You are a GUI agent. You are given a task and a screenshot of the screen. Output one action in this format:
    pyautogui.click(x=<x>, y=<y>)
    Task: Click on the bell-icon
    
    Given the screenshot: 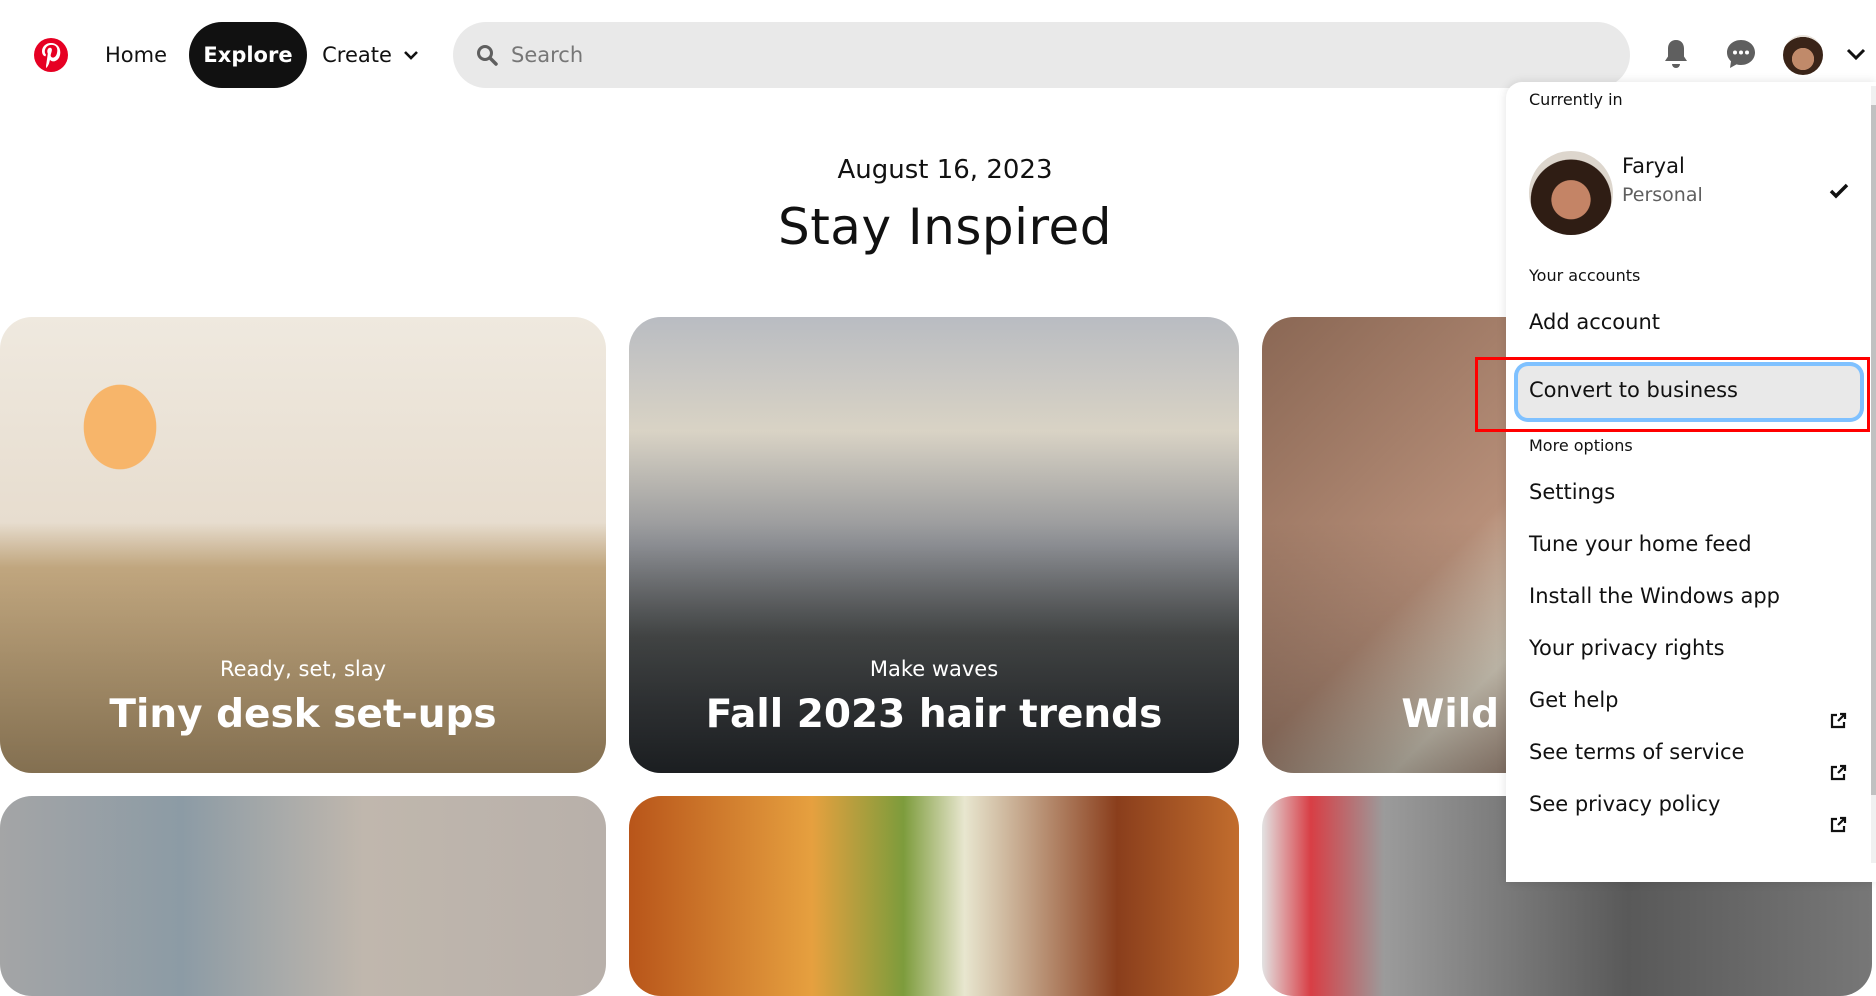 What is the action you would take?
    pyautogui.click(x=1676, y=54)
    